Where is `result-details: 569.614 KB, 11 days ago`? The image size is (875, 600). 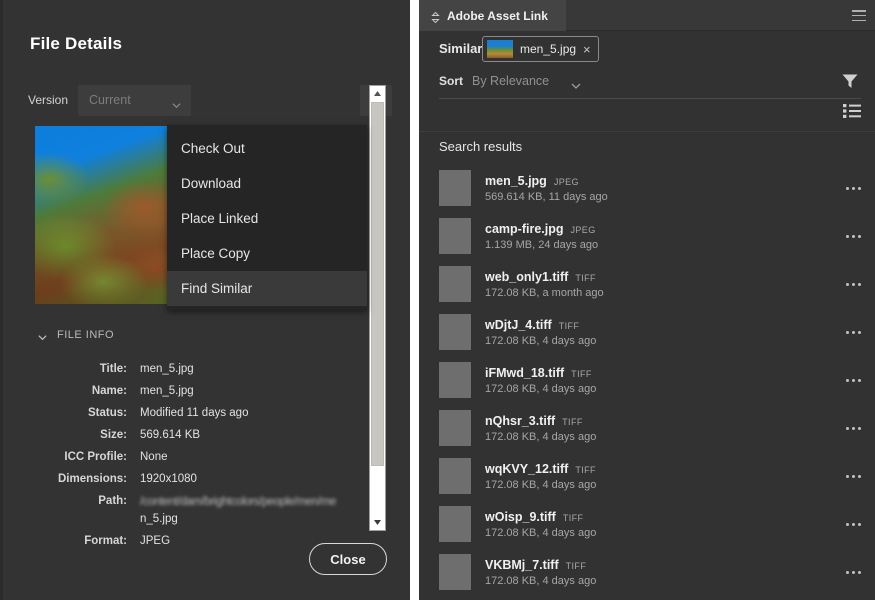 result-details: 569.614 KB, 11 days ago is located at coordinates (546, 196).